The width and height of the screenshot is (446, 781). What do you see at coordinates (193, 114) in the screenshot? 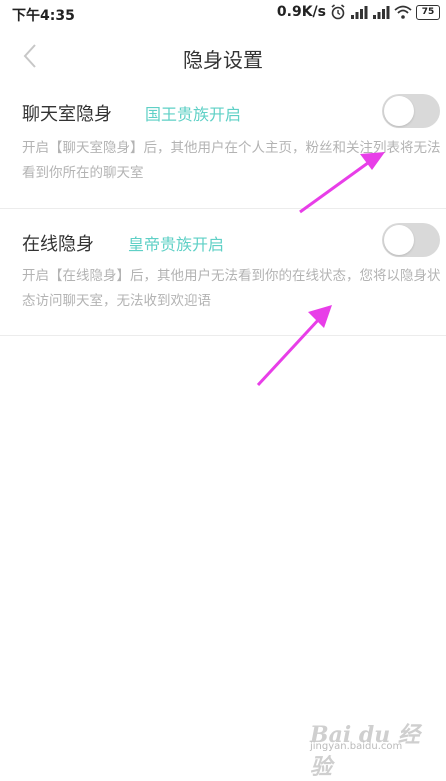
I see `setting-badge: 国王贵族开启` at bounding box center [193, 114].